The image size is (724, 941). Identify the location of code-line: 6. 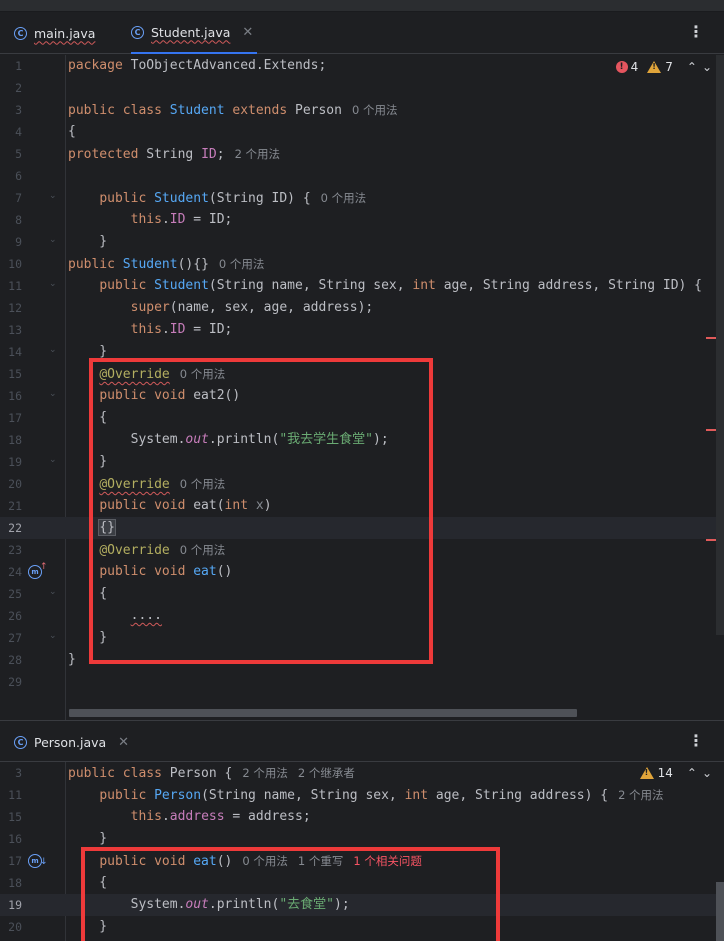
(358, 176).